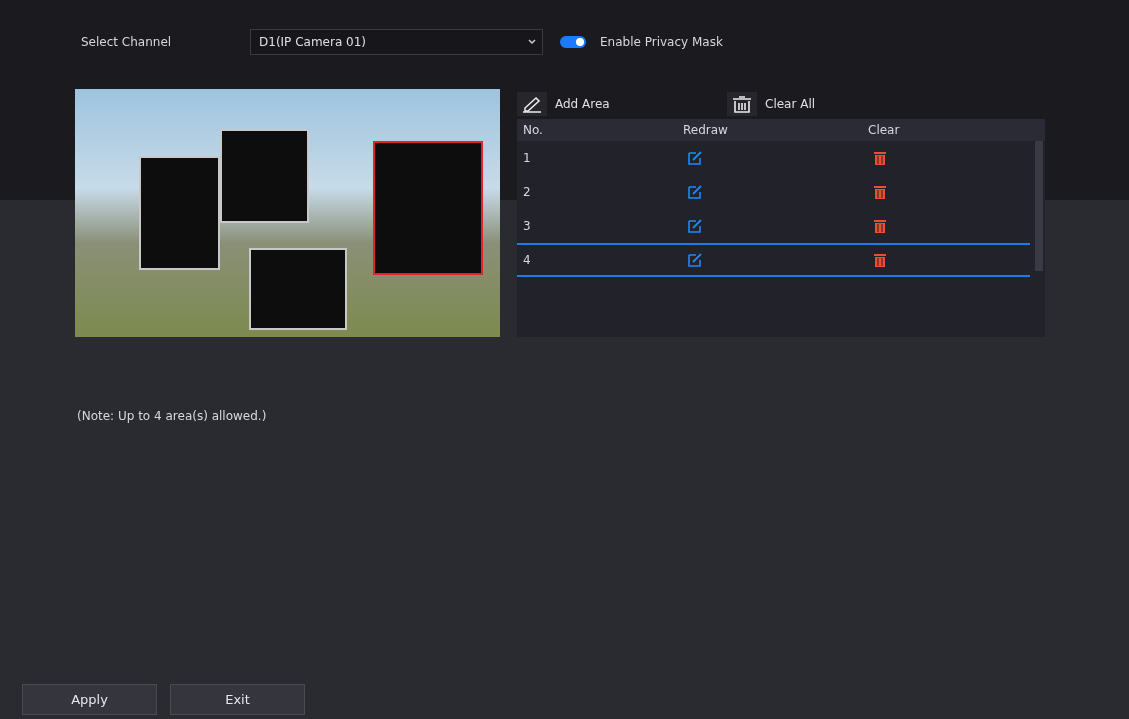 This screenshot has width=1129, height=719. I want to click on apply-button: Apply, so click(89, 699).